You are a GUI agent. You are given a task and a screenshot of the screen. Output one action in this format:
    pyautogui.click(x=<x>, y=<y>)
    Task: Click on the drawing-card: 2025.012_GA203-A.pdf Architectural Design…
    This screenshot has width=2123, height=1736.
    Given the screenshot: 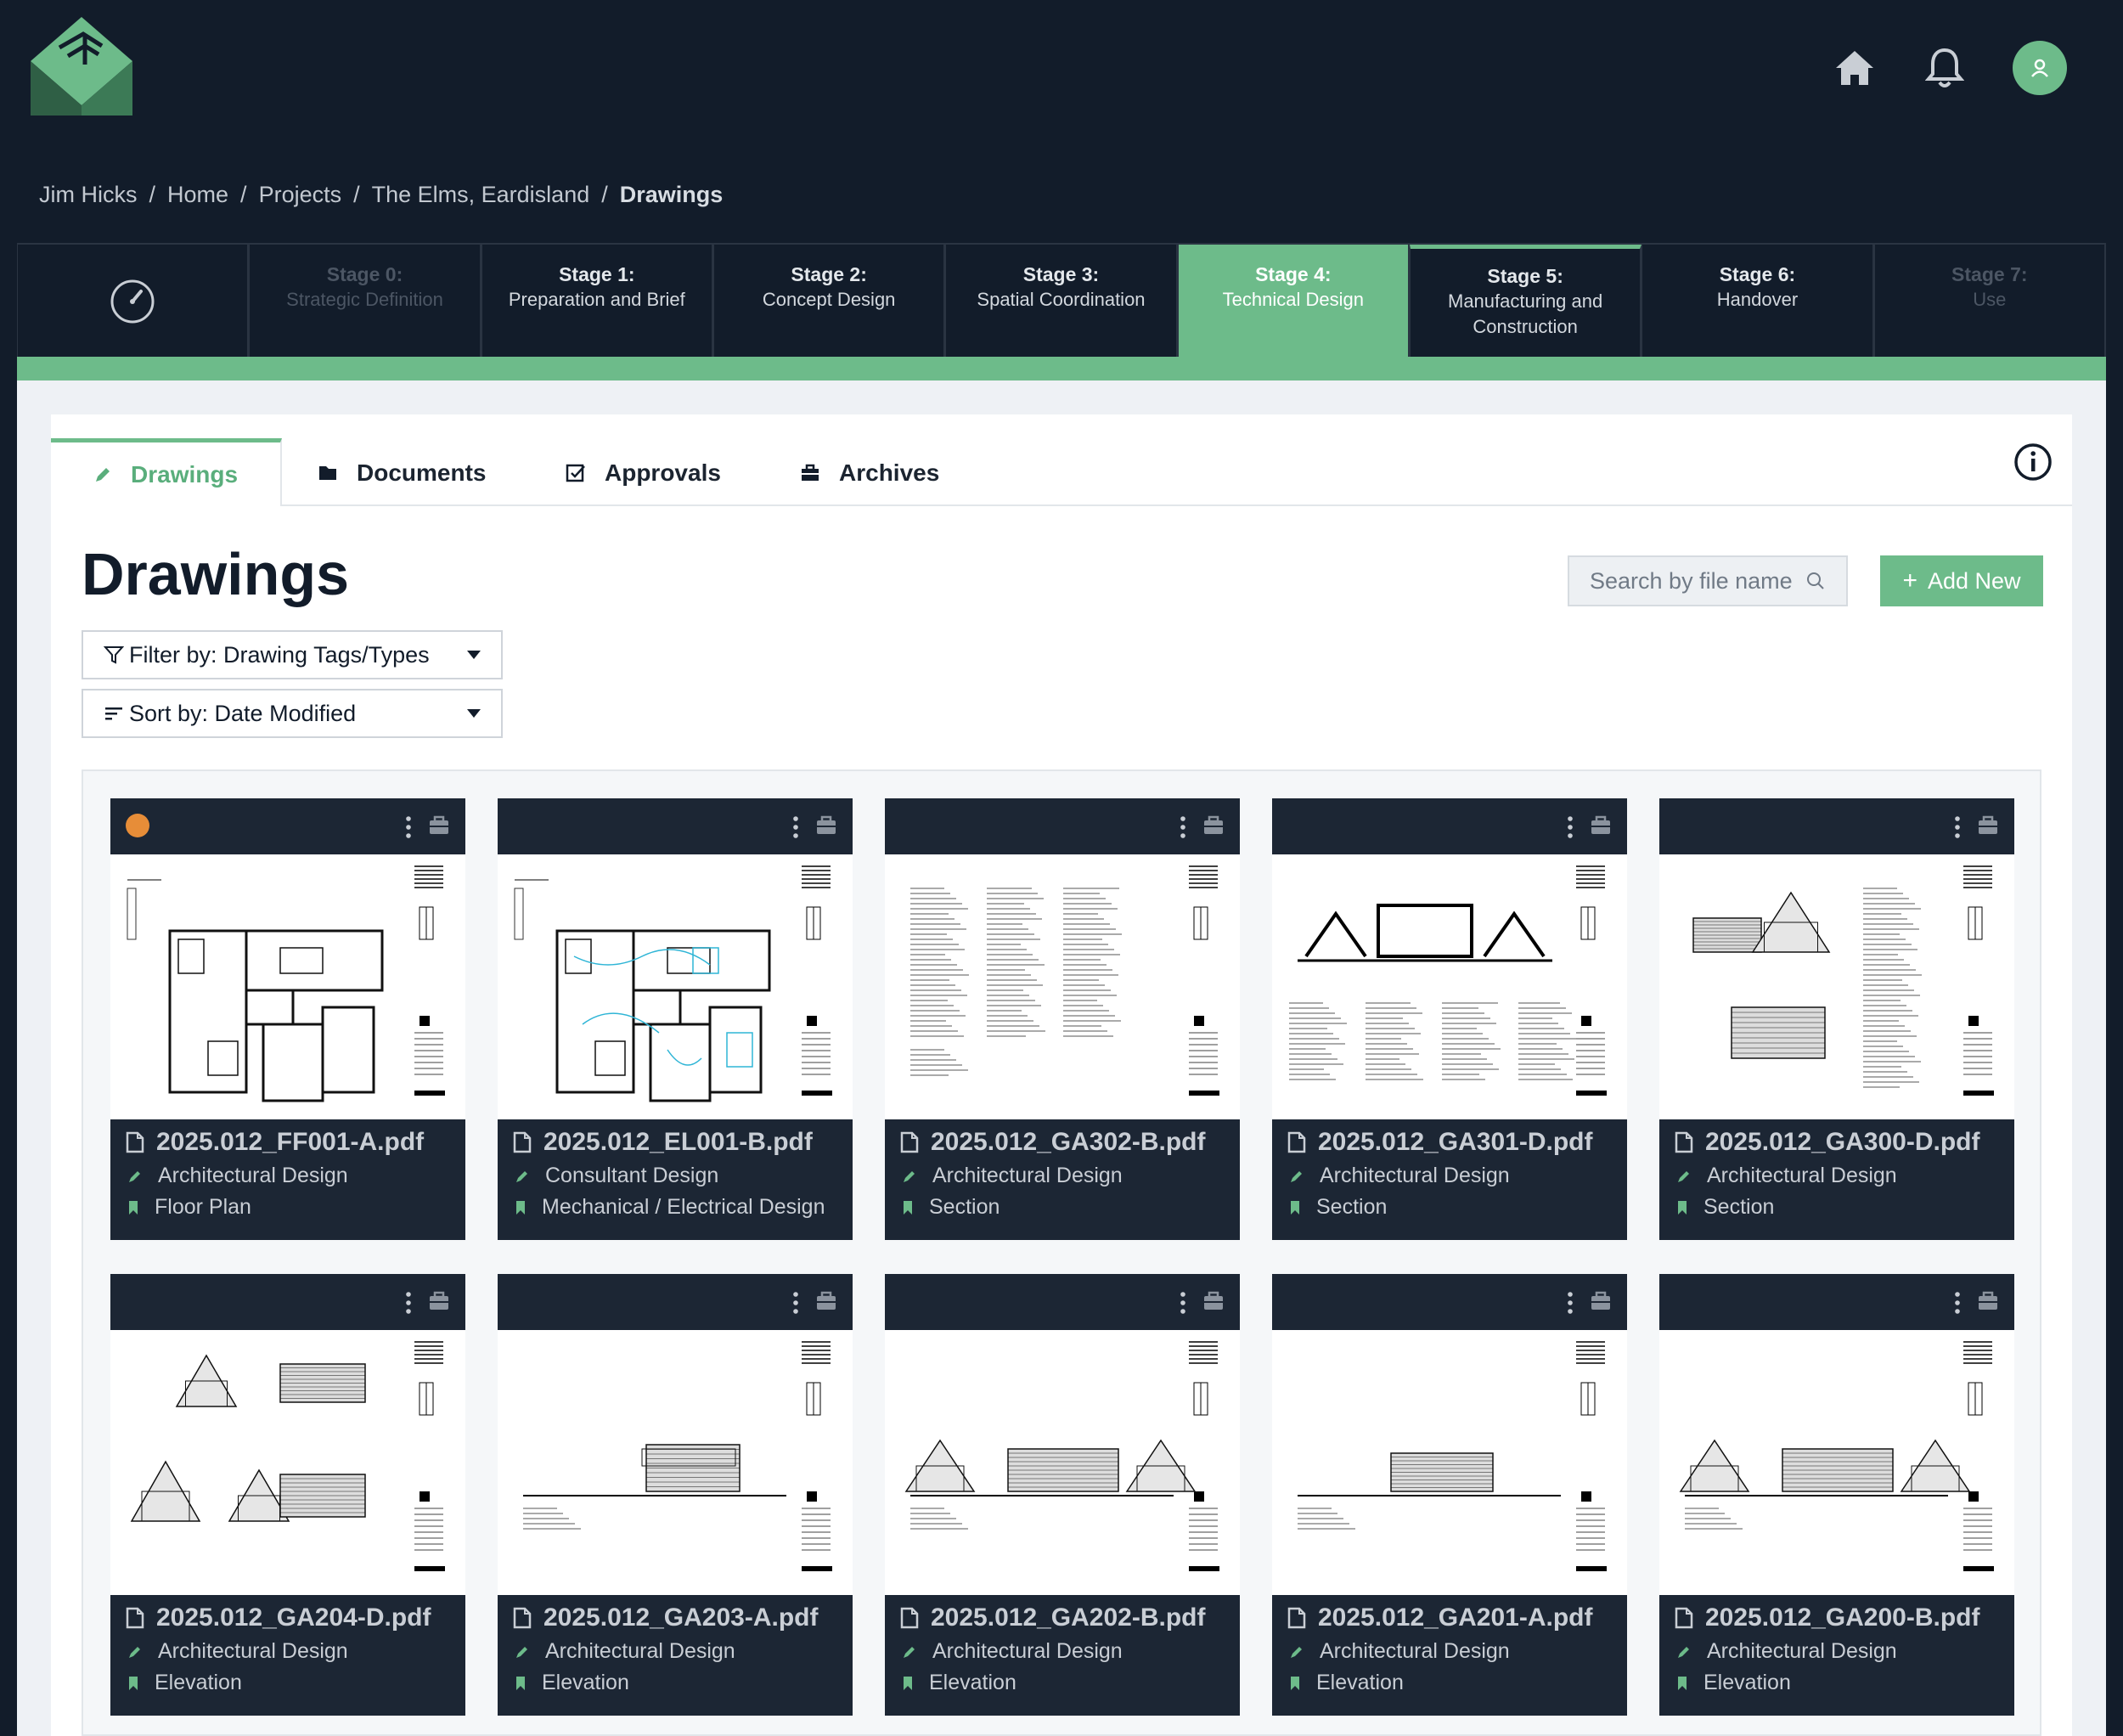 What is the action you would take?
    pyautogui.click(x=675, y=1495)
    